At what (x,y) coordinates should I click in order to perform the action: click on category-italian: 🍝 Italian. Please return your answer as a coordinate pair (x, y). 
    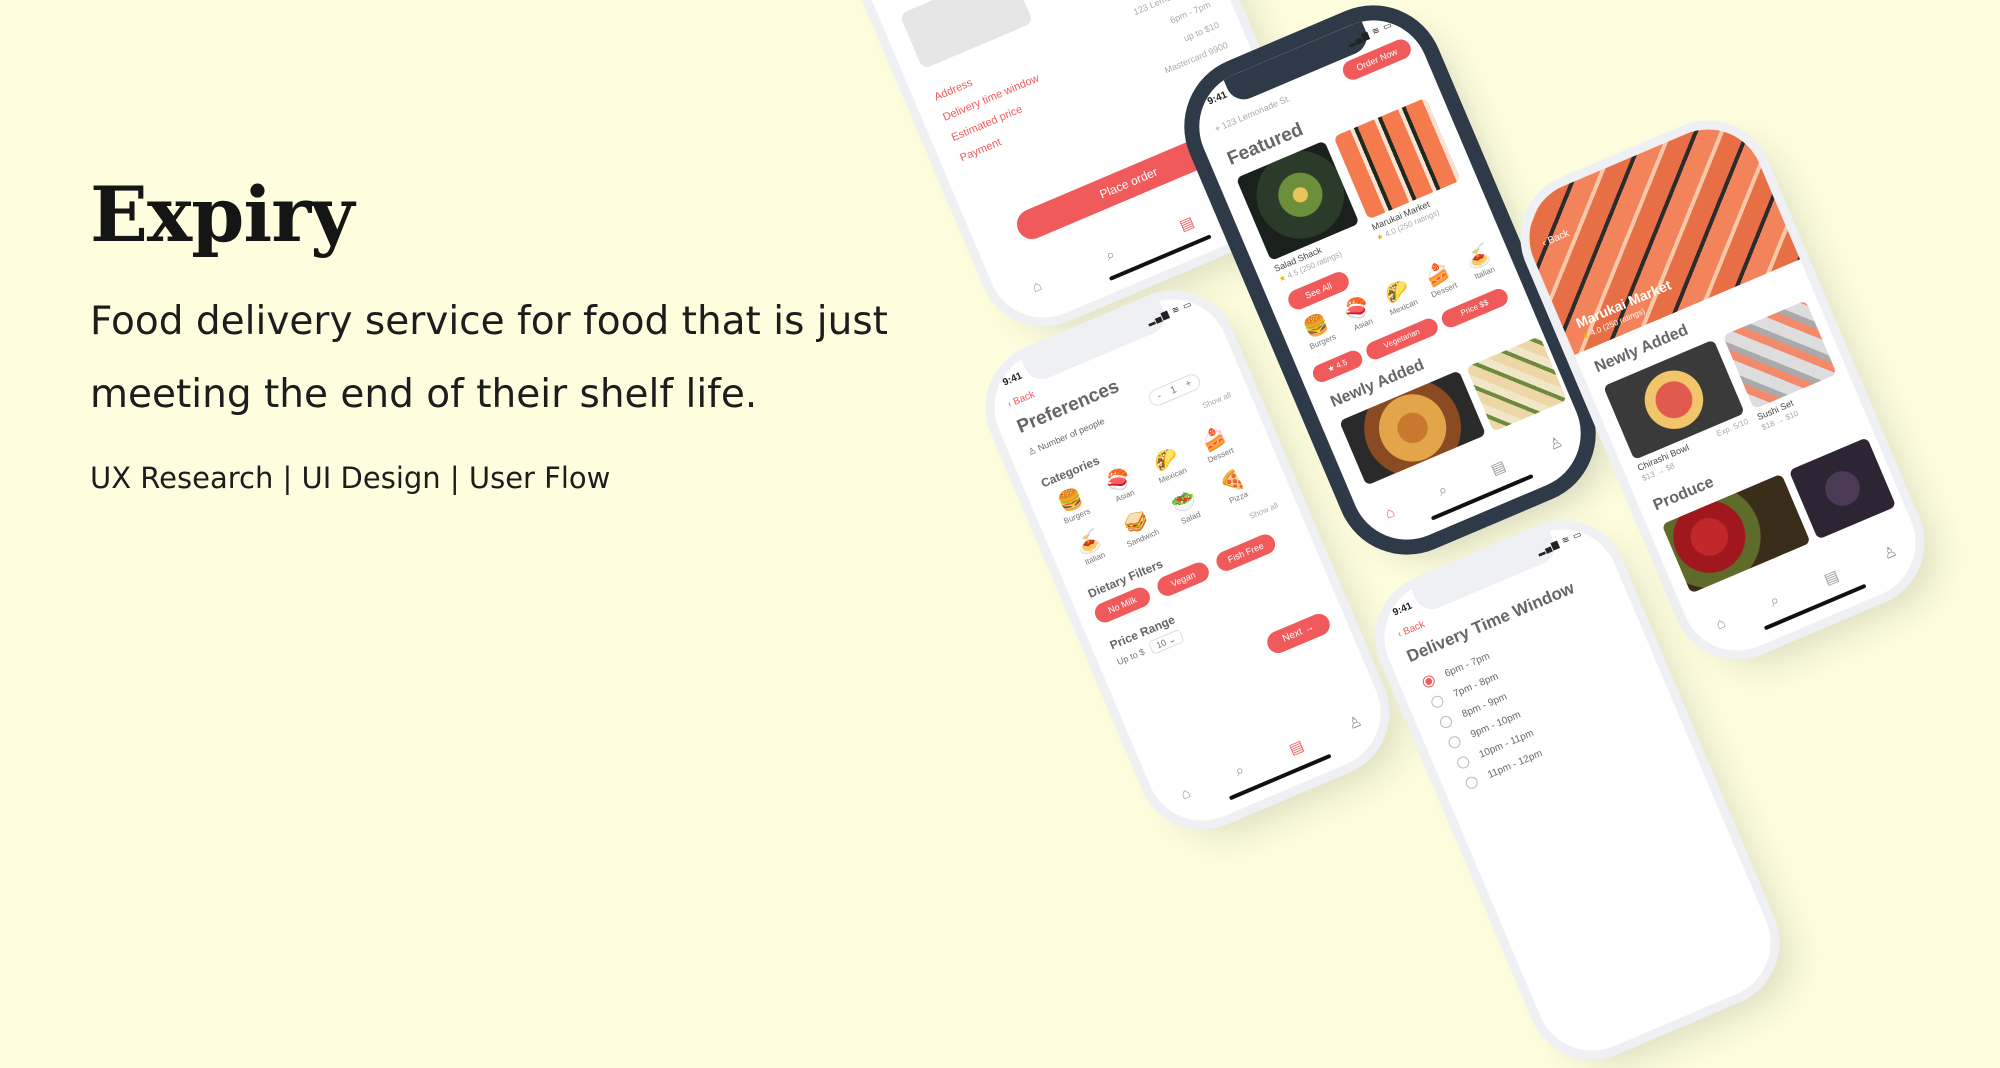
    Looking at the image, I should click on (1090, 547).